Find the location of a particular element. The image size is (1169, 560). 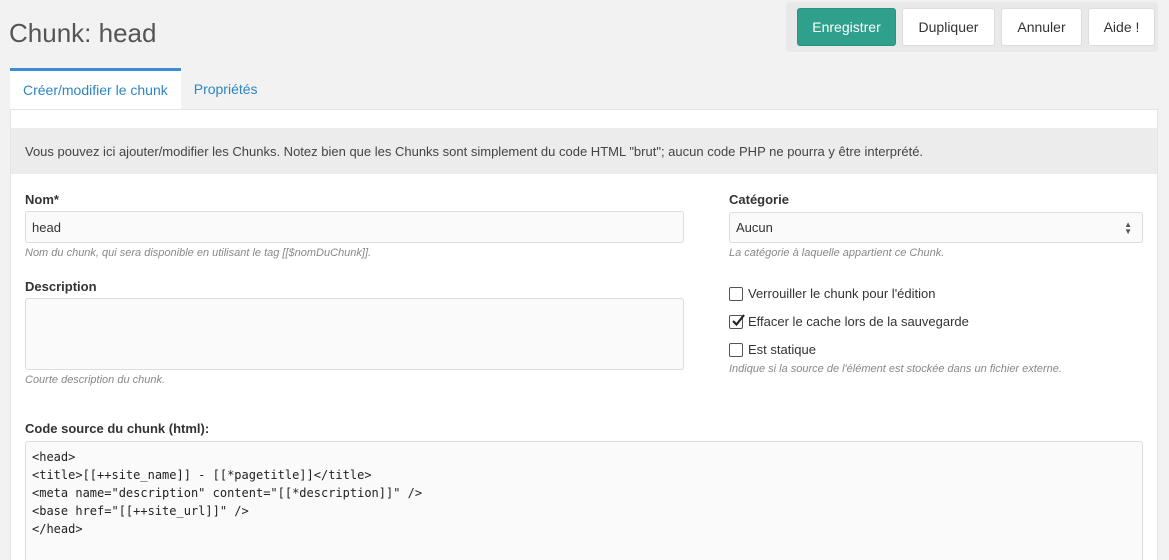

name-input: head is located at coordinates (354, 227).